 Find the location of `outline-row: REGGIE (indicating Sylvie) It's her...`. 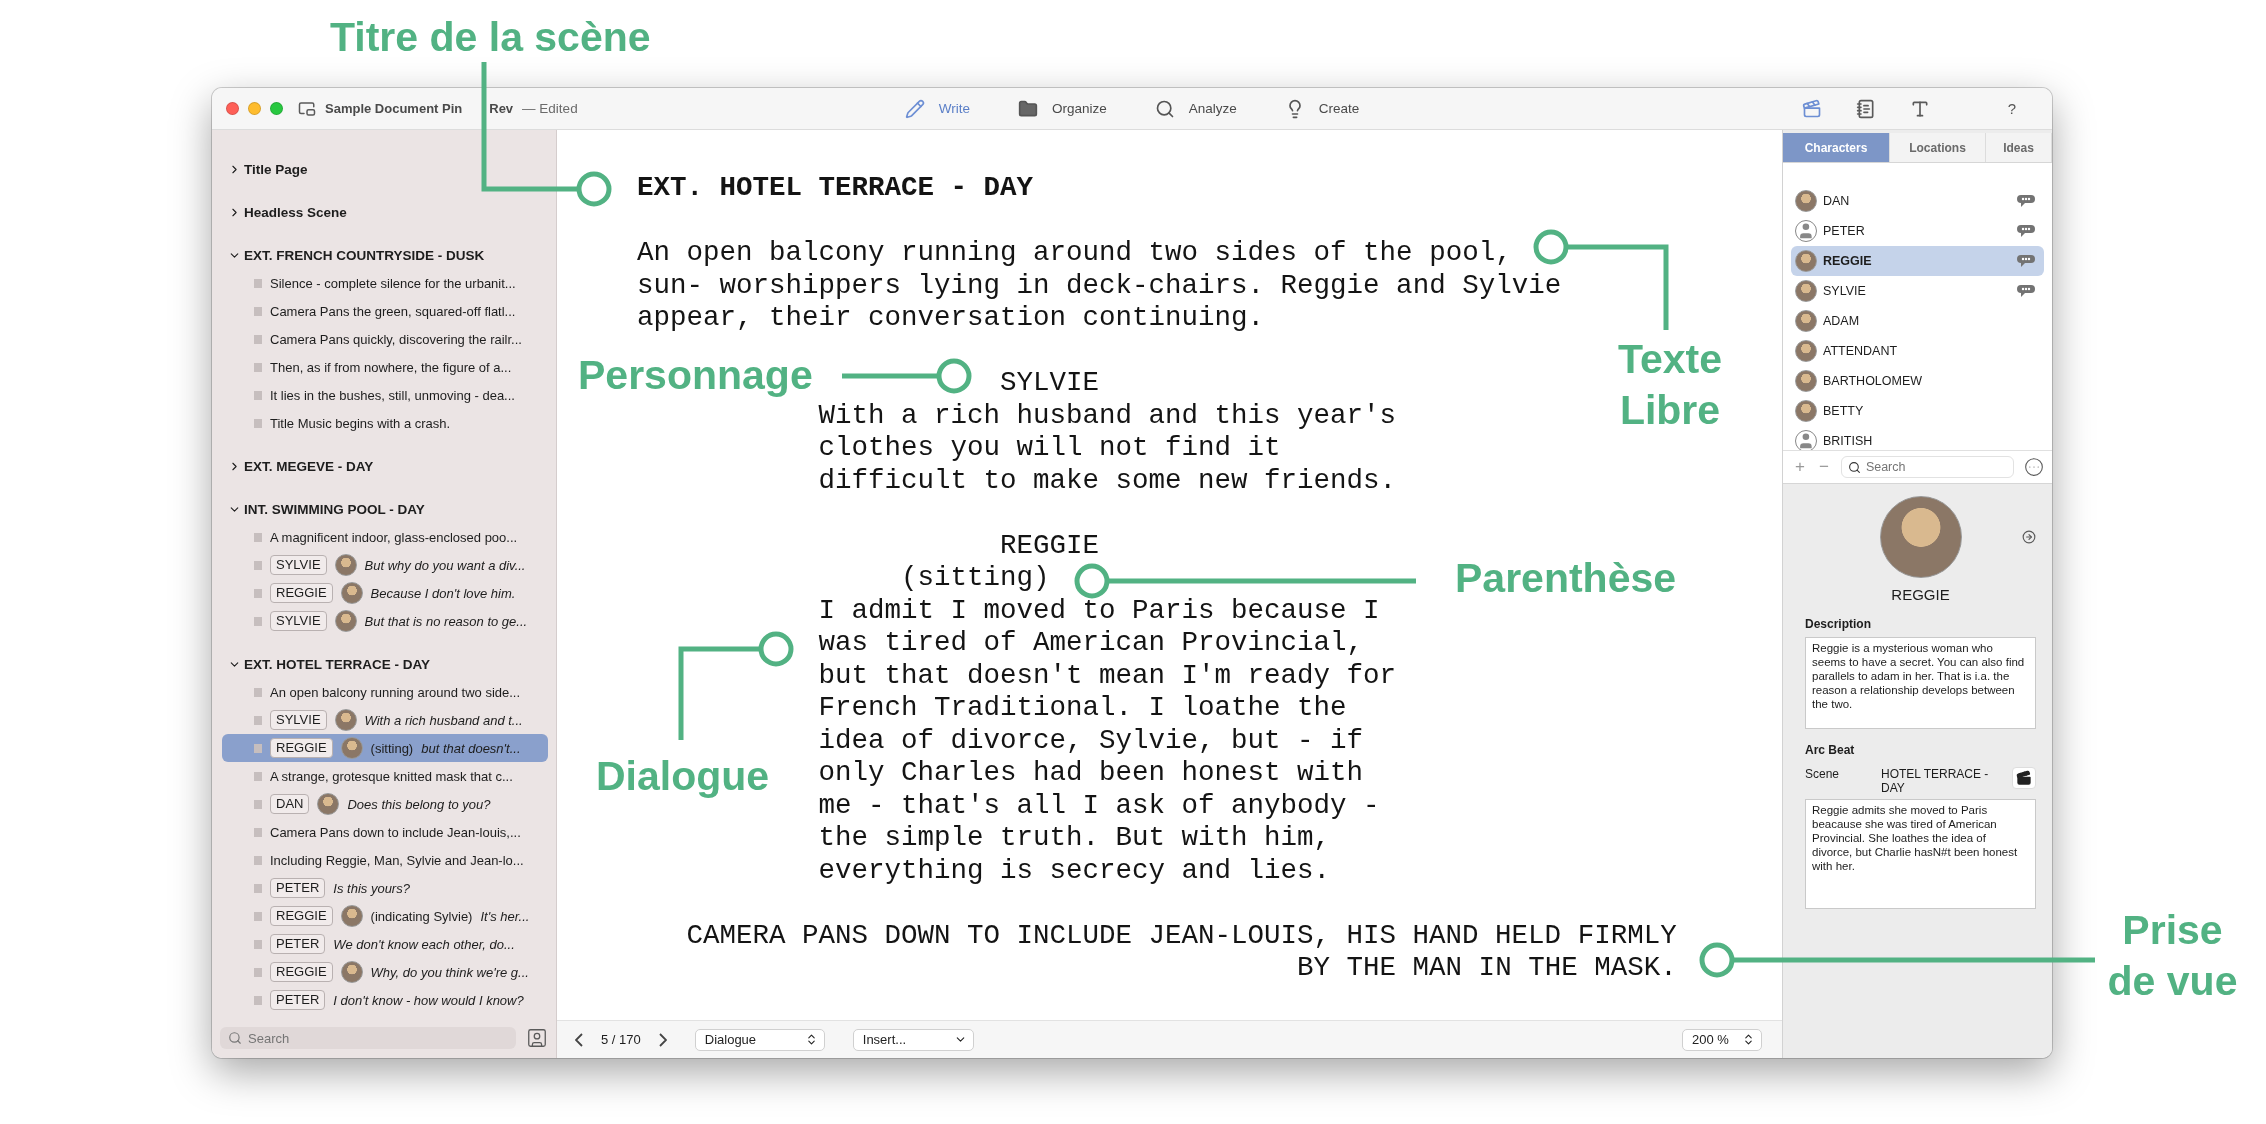

outline-row: REGGIE (indicating Sylvie) It's her... is located at coordinates (385, 916).